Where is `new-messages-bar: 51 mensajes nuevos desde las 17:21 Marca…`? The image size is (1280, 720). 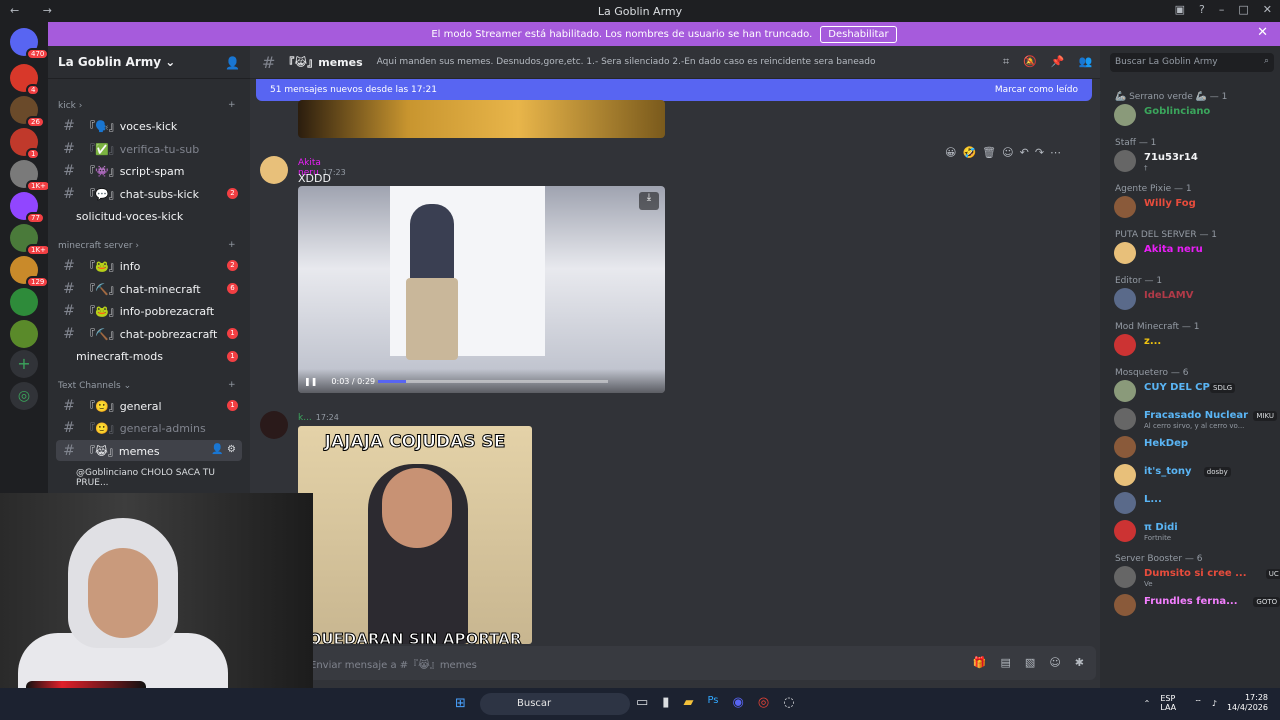
new-messages-bar: 51 mensajes nuevos desde las 17:21 Marca… is located at coordinates (674, 90).